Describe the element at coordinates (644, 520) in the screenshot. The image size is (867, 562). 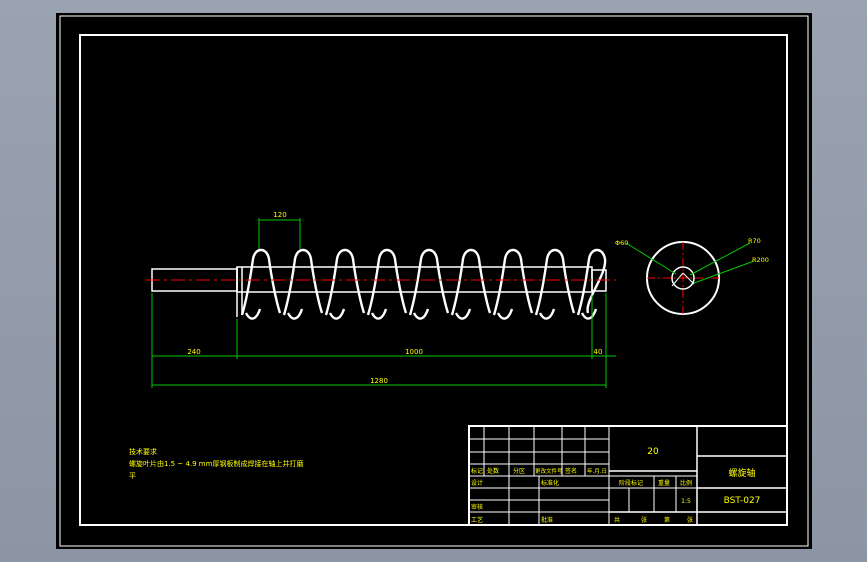
I see `tb-sheet-1: 张` at that location.